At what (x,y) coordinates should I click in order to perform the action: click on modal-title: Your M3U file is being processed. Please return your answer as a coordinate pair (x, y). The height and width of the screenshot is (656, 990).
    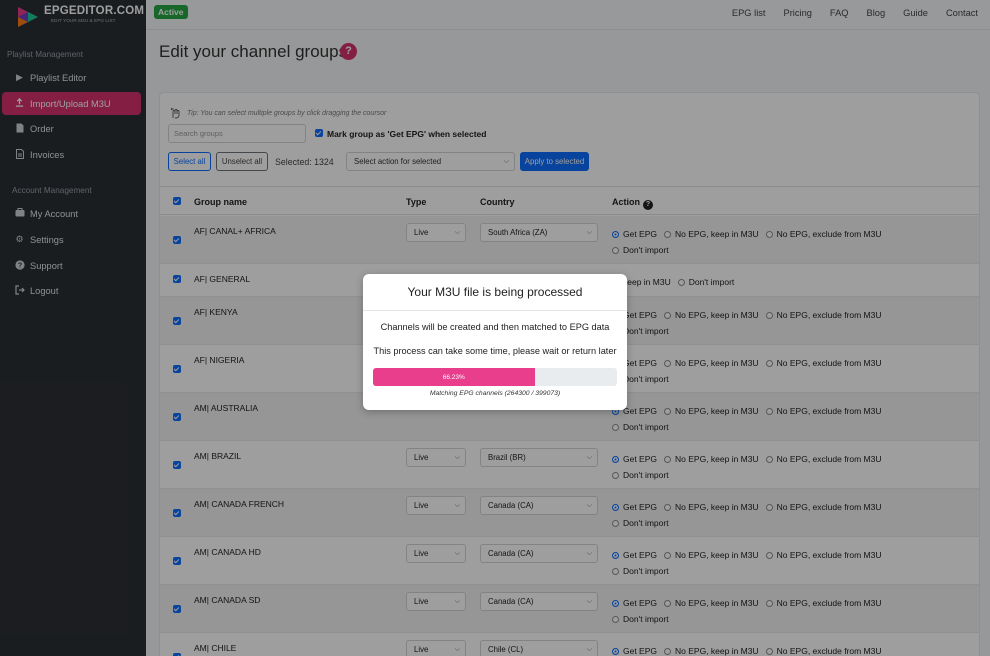
    Looking at the image, I should click on (495, 292).